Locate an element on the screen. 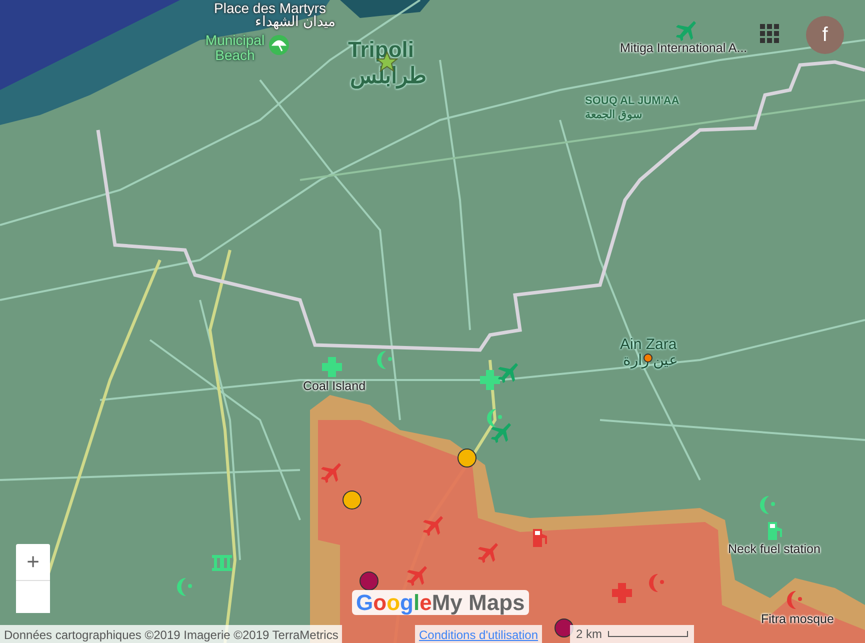  zoom-control-panel is located at coordinates (33, 596).